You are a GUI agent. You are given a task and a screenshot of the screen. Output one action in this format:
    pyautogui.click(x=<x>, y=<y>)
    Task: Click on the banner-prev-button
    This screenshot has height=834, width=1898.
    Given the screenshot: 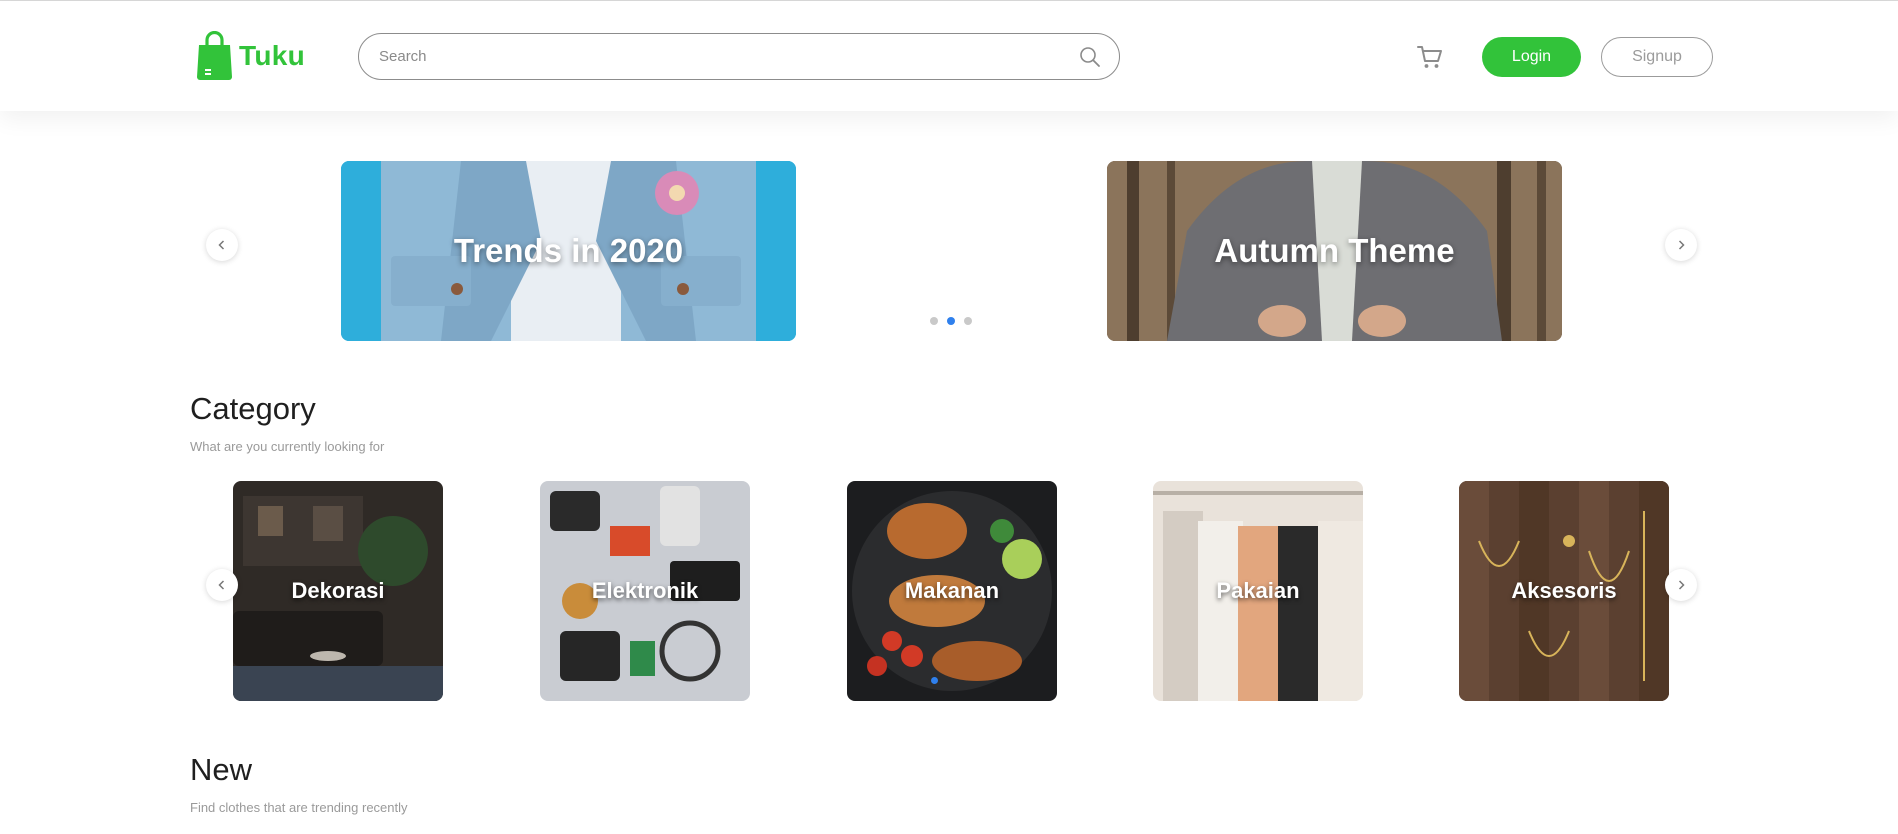 What is the action you would take?
    pyautogui.click(x=222, y=245)
    